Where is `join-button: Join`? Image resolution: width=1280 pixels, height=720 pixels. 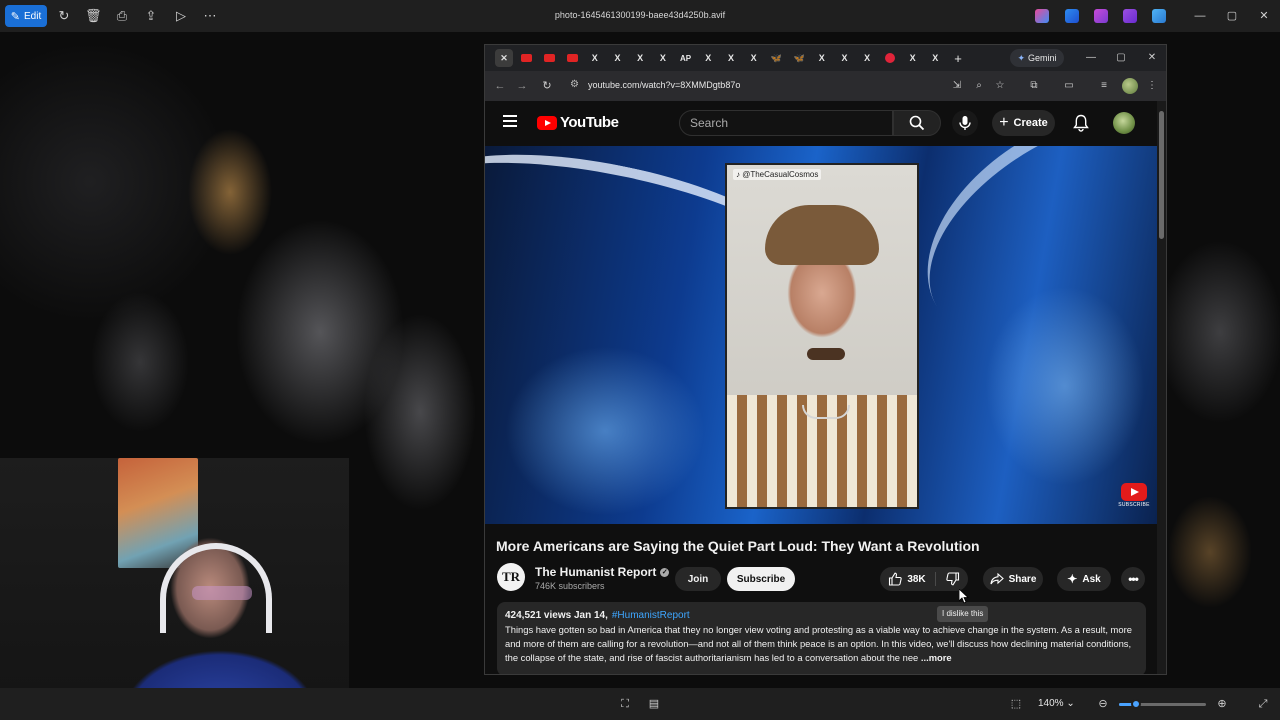 join-button: Join is located at coordinates (698, 579).